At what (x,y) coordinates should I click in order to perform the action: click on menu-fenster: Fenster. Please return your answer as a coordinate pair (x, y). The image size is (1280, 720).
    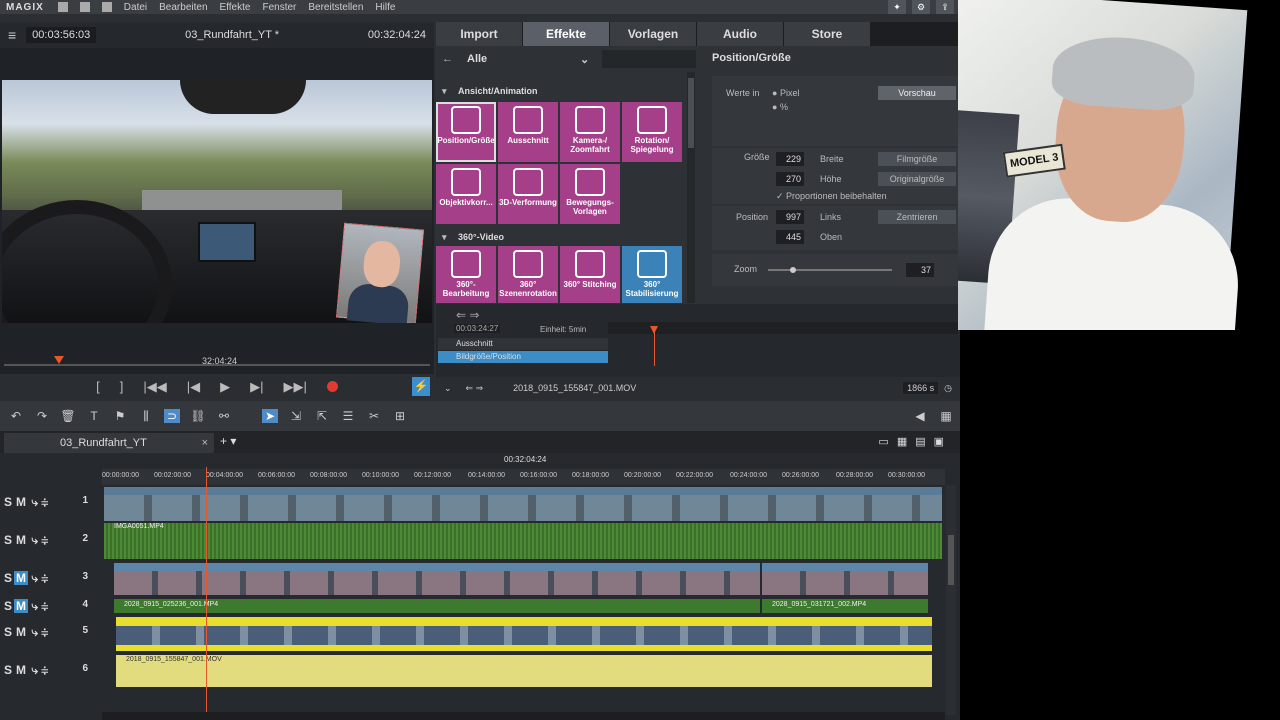
    Looking at the image, I should click on (279, 7).